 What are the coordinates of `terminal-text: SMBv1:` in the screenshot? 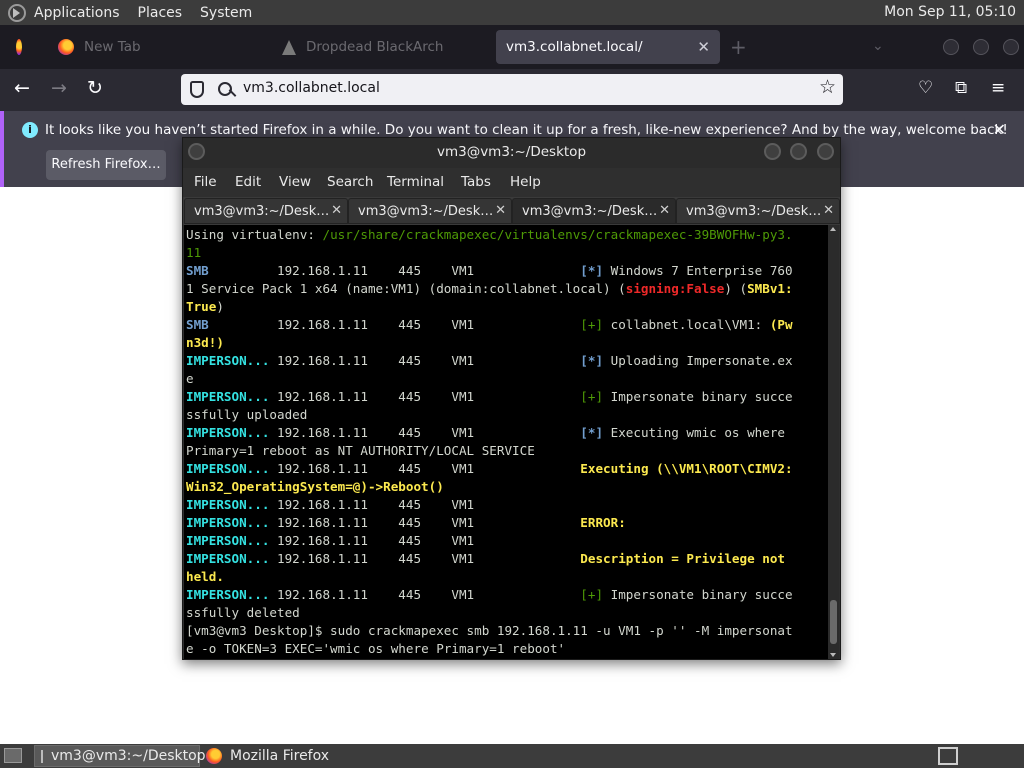 It's located at (770, 288).